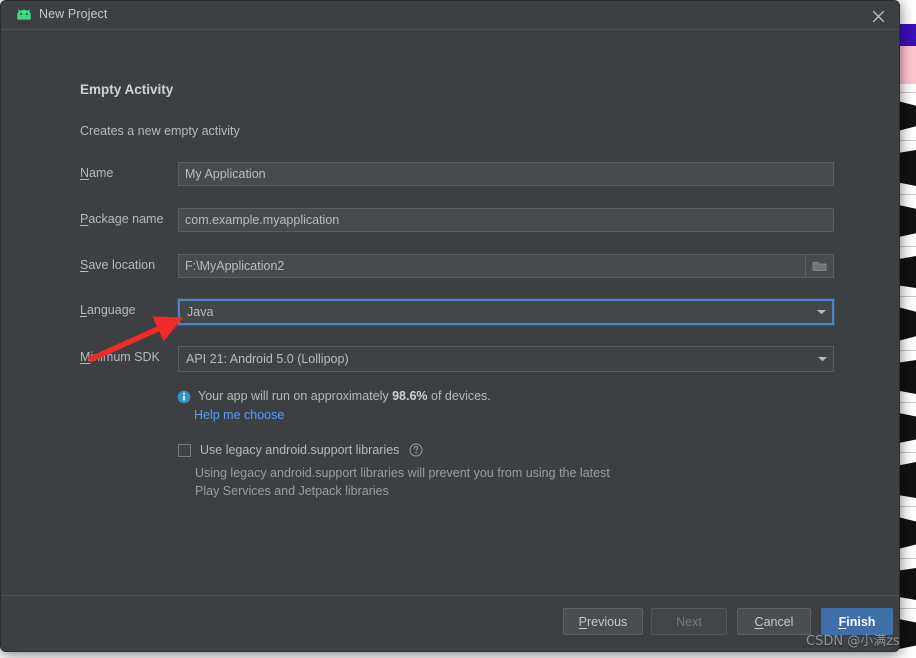 The height and width of the screenshot is (658, 916). What do you see at coordinates (410, 396) in the screenshot?
I see `info-percent: 98.6%` at bounding box center [410, 396].